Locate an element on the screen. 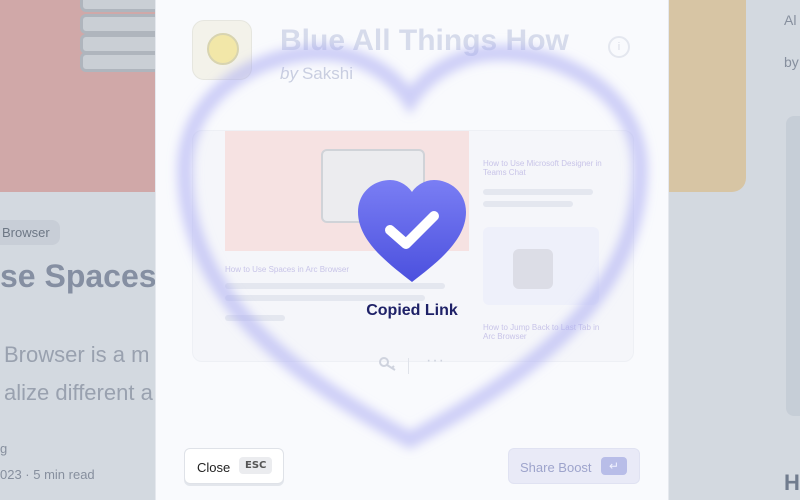  preview-thumb-graphic is located at coordinates (533, 269).